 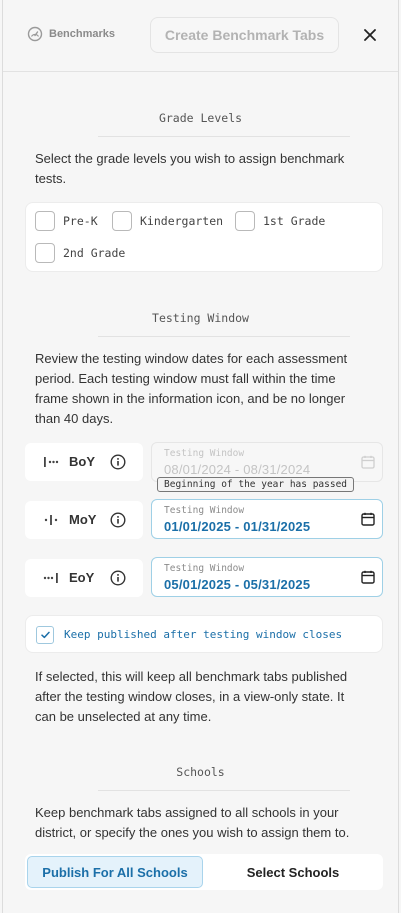 I want to click on schools-toggle: Publish For All Schools Select Schools, so click(x=204, y=872).